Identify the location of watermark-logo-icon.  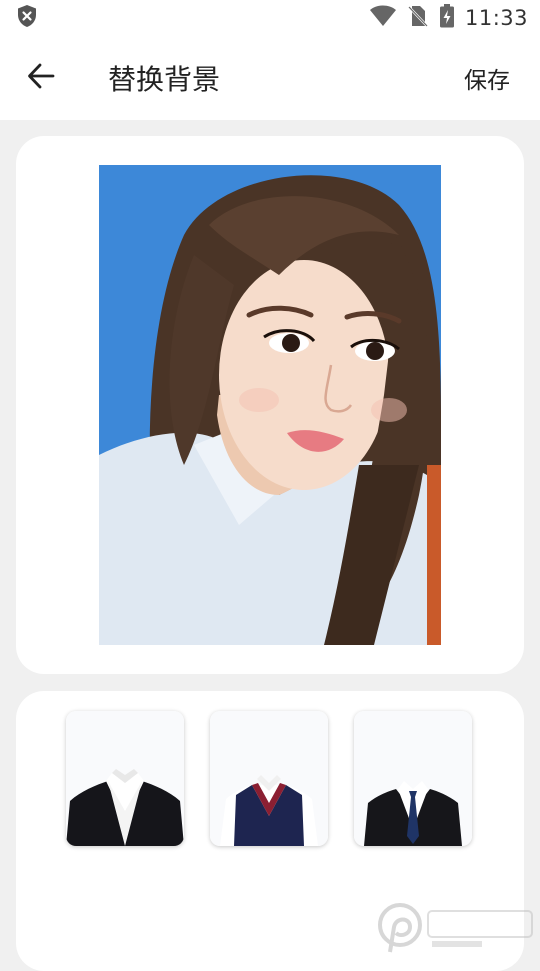
(455, 929).